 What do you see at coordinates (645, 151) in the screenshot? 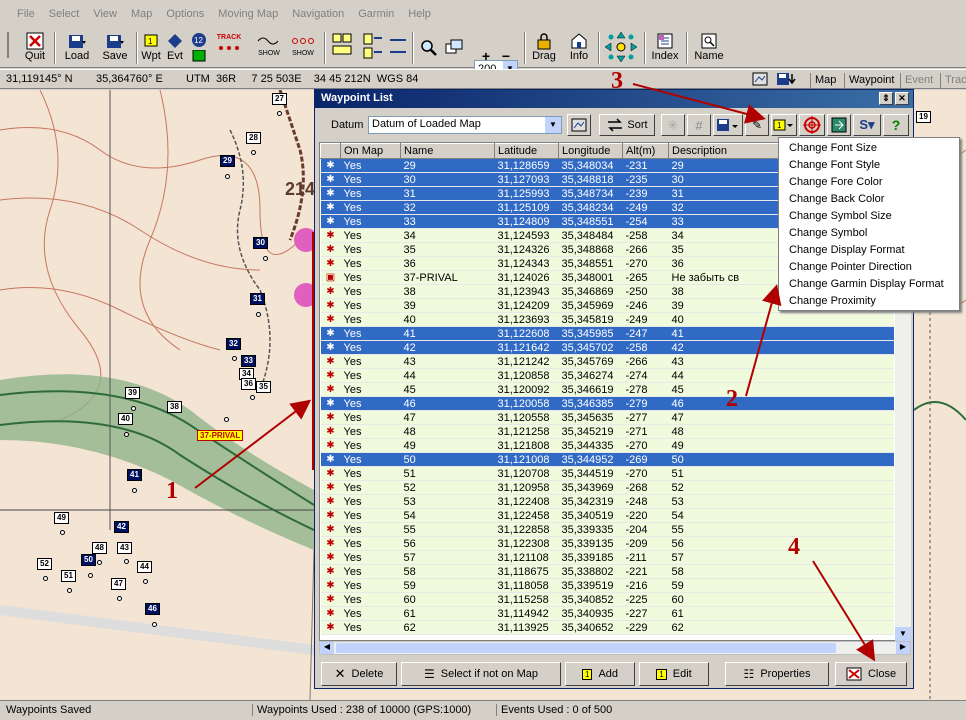
I see `column-header-altitude: Alt(m)` at bounding box center [645, 151].